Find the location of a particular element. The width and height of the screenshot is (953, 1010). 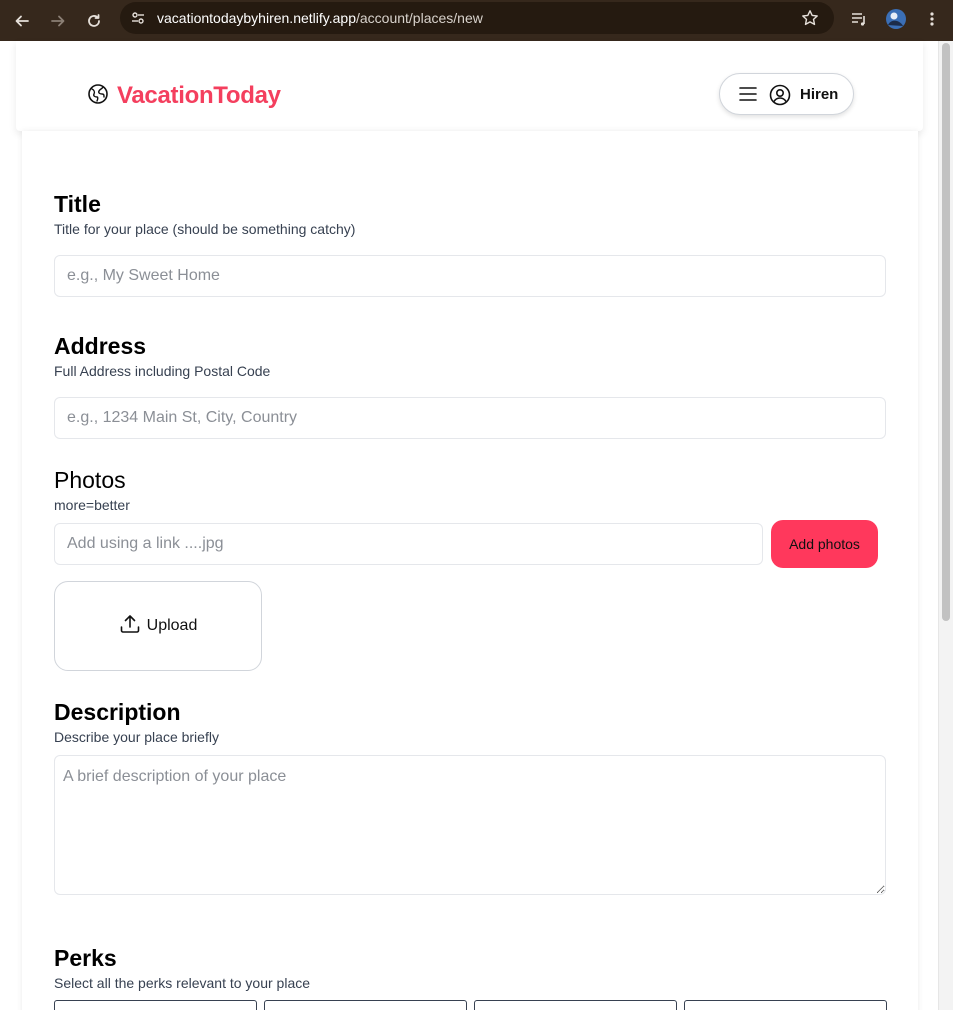

brand-name: VacationToday is located at coordinates (199, 95).